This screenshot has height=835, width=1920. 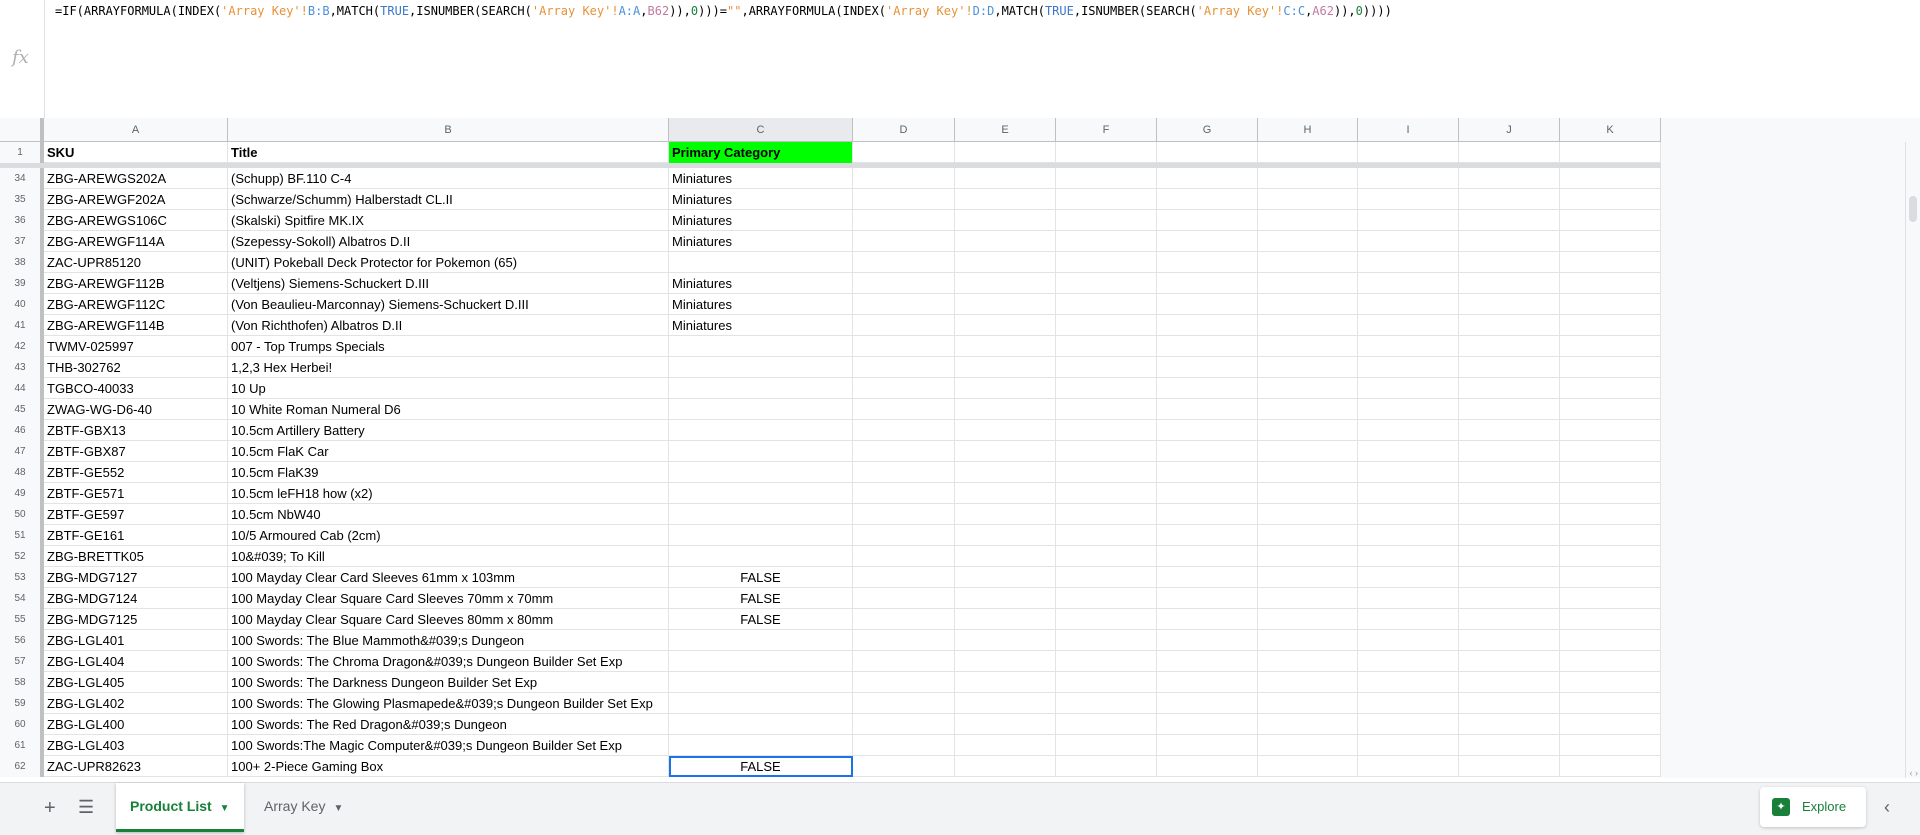 I want to click on cell-i60, so click(x=1408, y=724).